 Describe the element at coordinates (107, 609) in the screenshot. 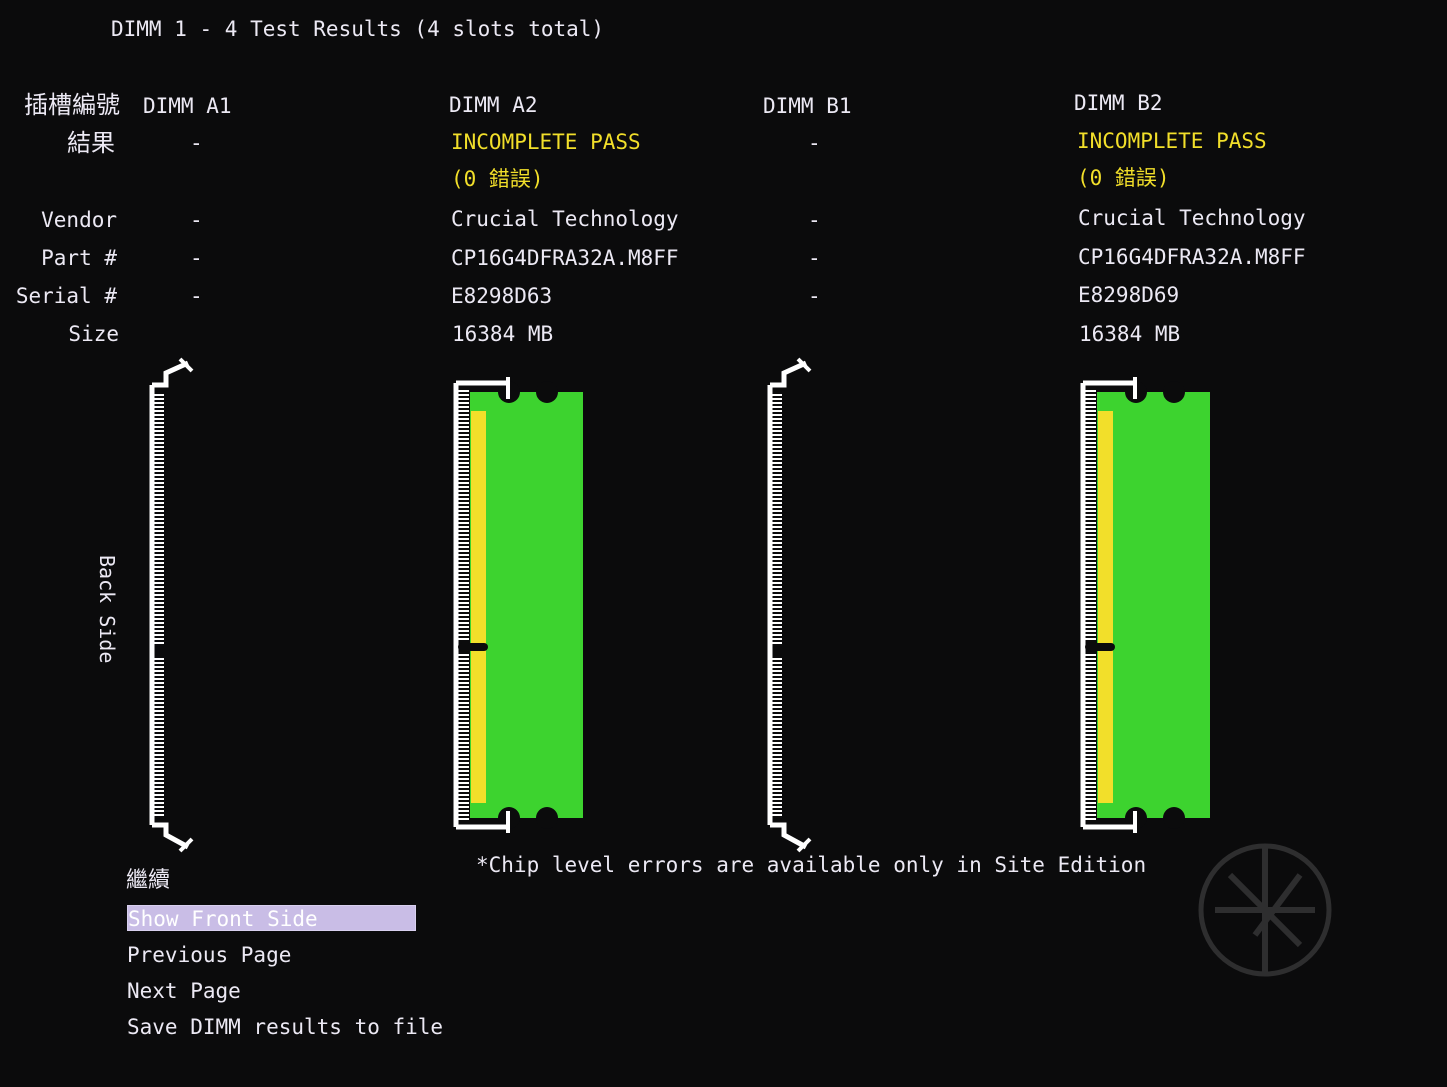

I see `back-side-label: Back Side` at that location.